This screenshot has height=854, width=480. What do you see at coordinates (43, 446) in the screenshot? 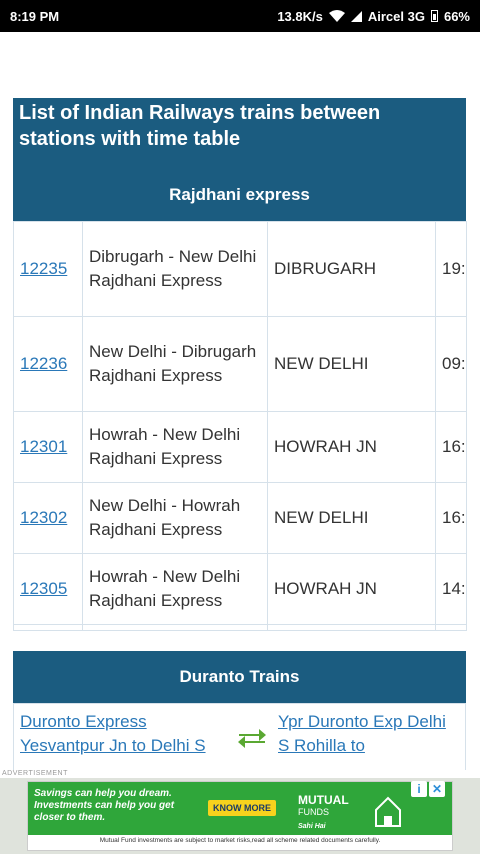
I see `train-number-link: 12301` at bounding box center [43, 446].